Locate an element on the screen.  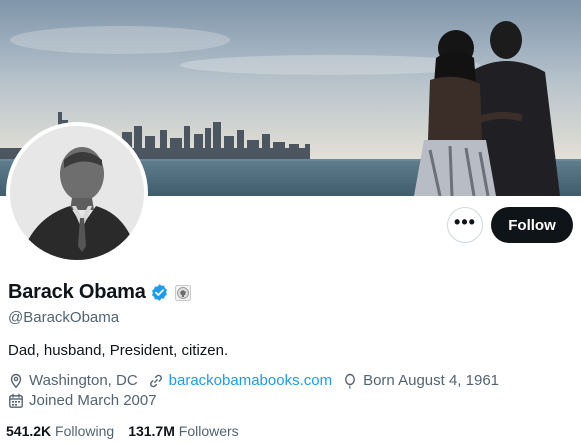
birthday-item: Born August 4, 1961 is located at coordinates (420, 380).